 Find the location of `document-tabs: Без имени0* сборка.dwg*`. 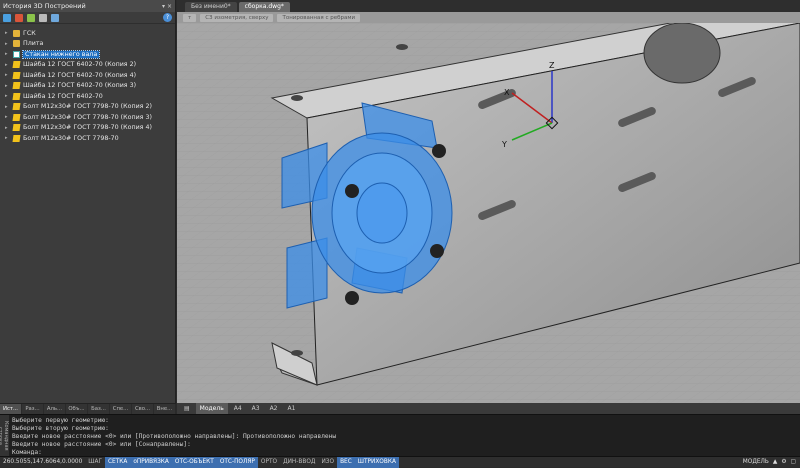

document-tabs: Без имени0* сборка.dwg* is located at coordinates (488, 6).